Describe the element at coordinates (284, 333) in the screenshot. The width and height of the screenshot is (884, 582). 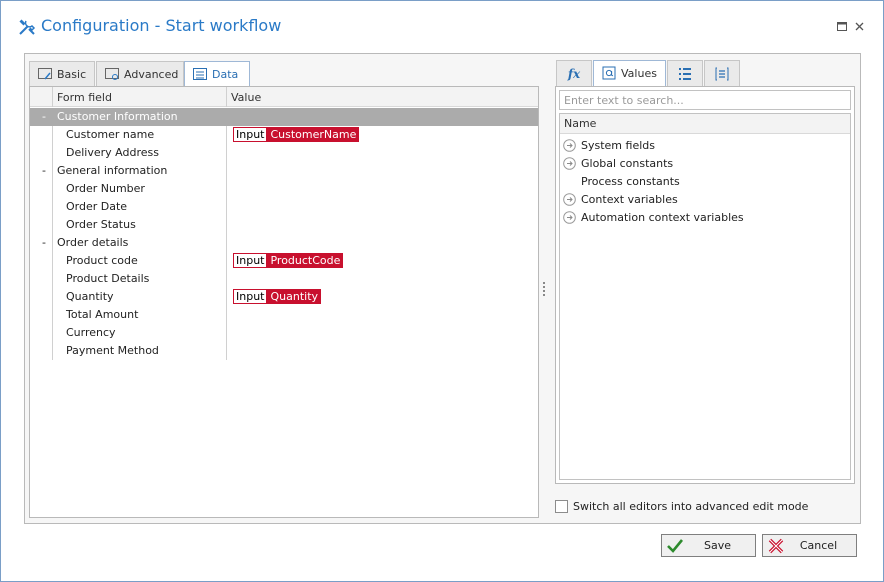
I see `table-row: Currency` at that location.